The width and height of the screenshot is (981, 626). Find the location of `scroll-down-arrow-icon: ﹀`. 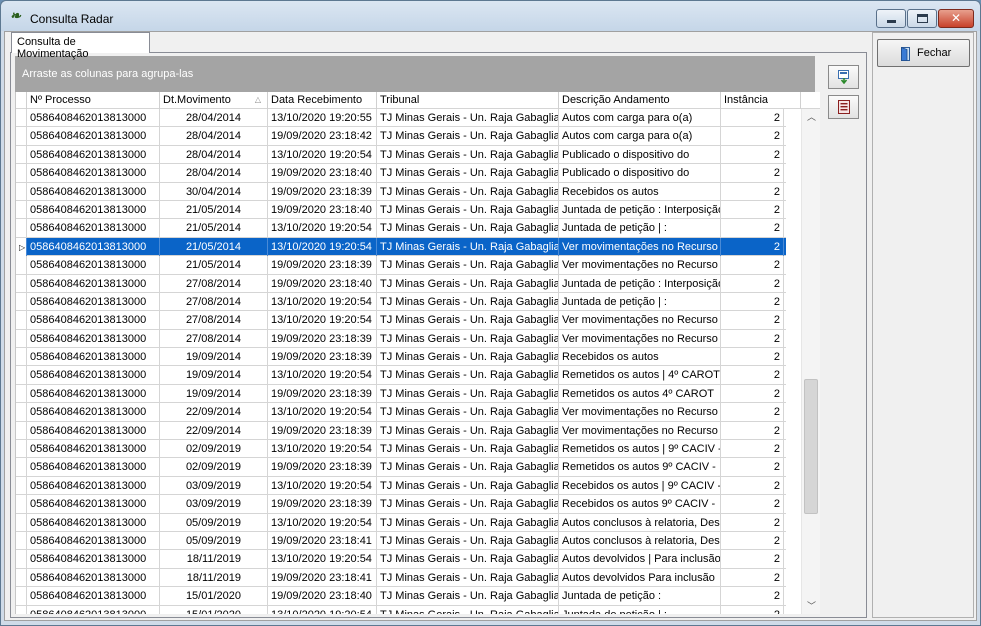

scroll-down-arrow-icon: ﹀ is located at coordinates (811, 606).